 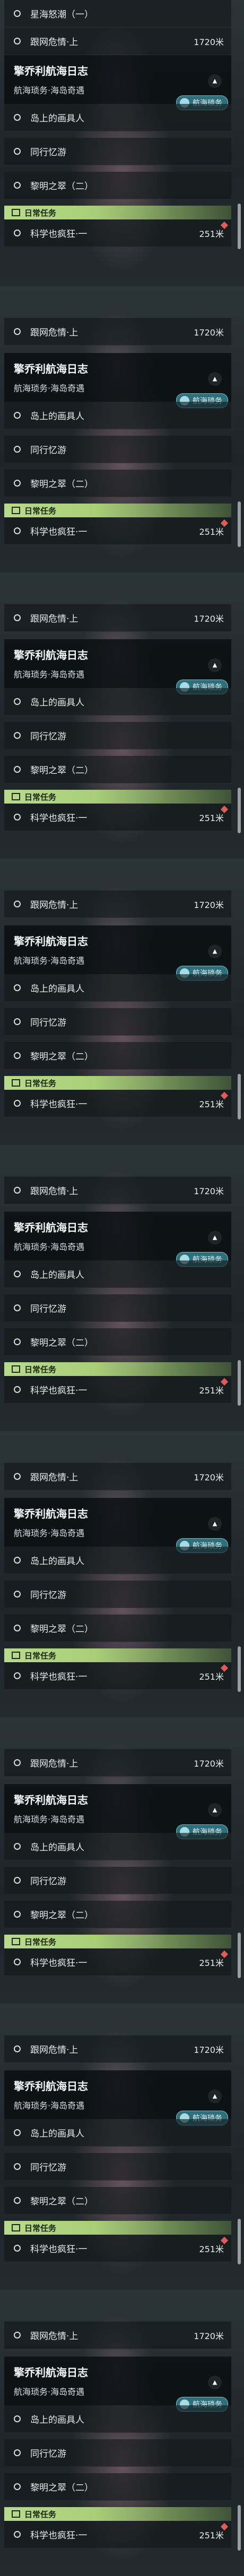 What do you see at coordinates (50, 961) in the screenshot?
I see `quest-group-subtitle: 航海琐务·海岛奇遇` at bounding box center [50, 961].